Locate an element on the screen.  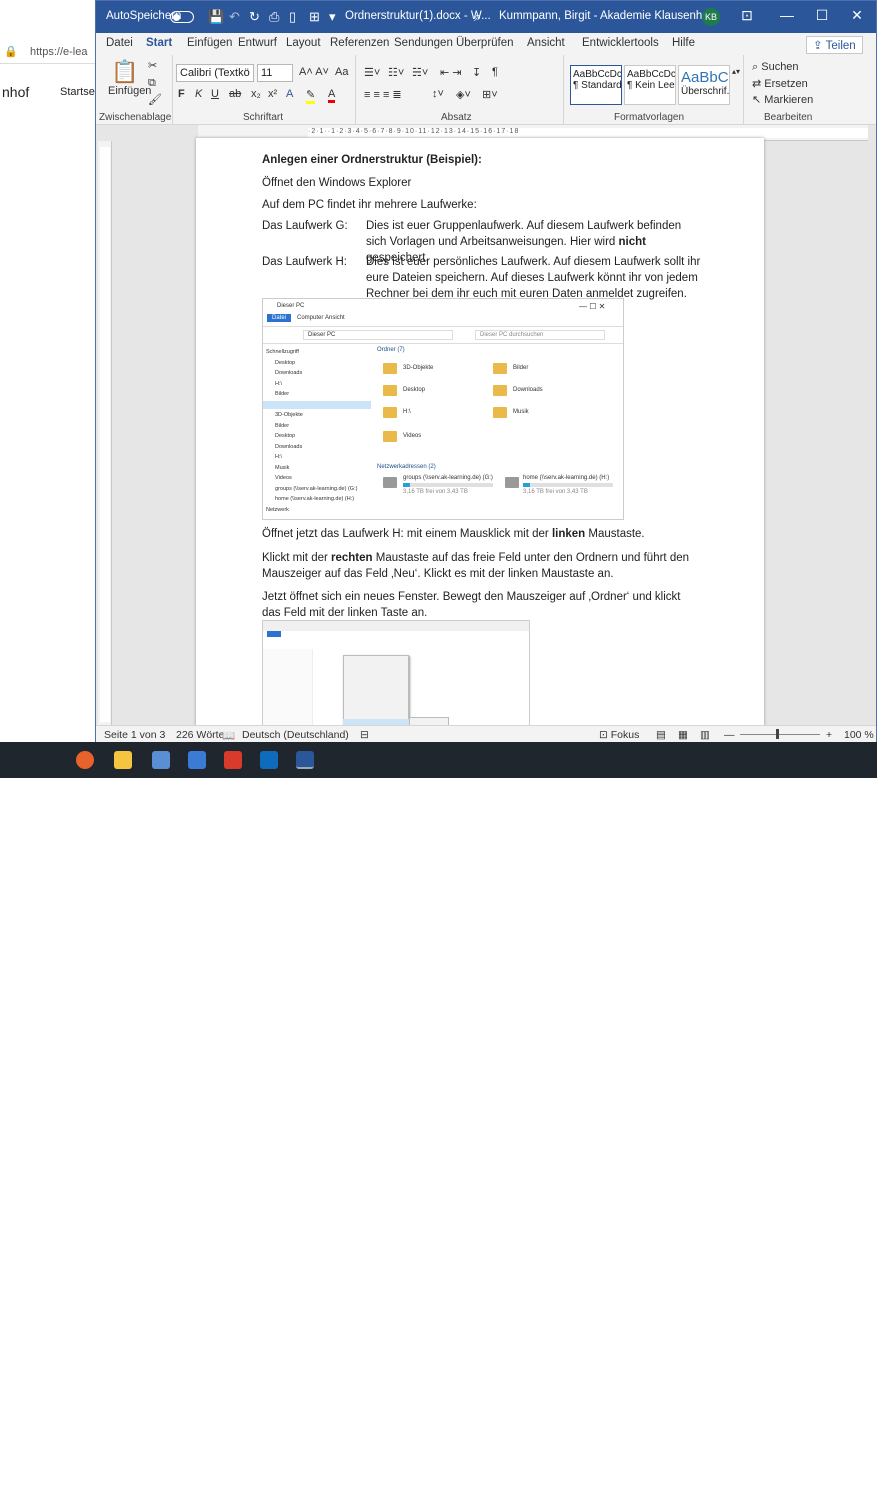
file-explorer-icon is located at coordinates (123, 760).